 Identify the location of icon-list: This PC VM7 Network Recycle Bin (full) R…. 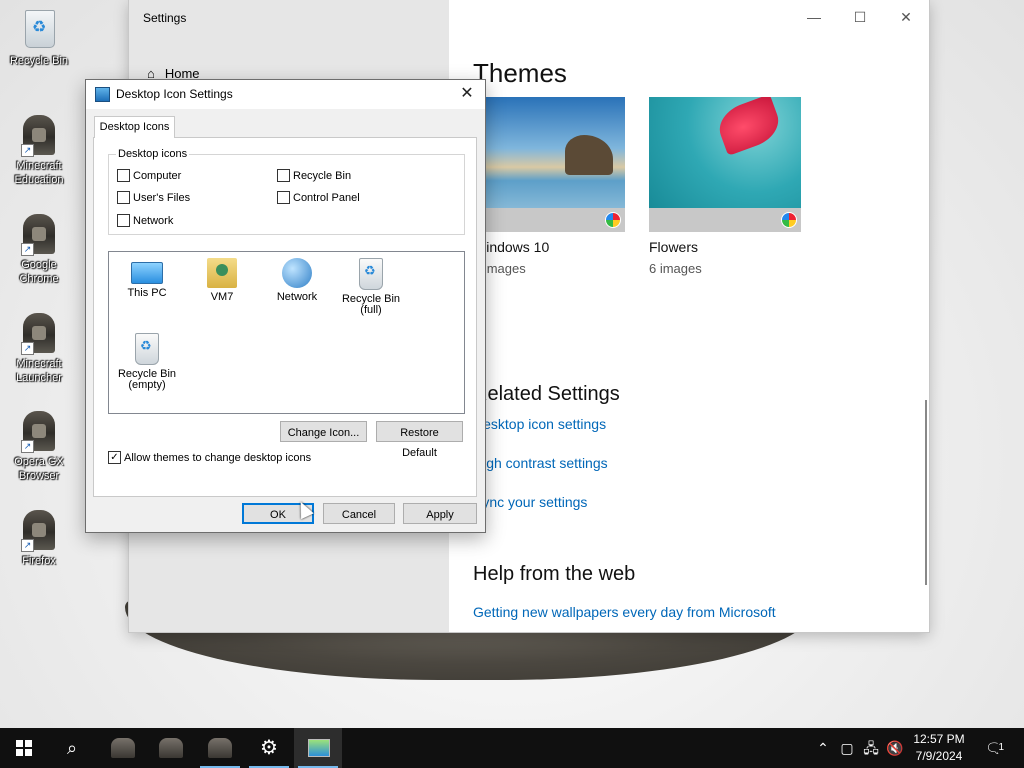
(286, 332).